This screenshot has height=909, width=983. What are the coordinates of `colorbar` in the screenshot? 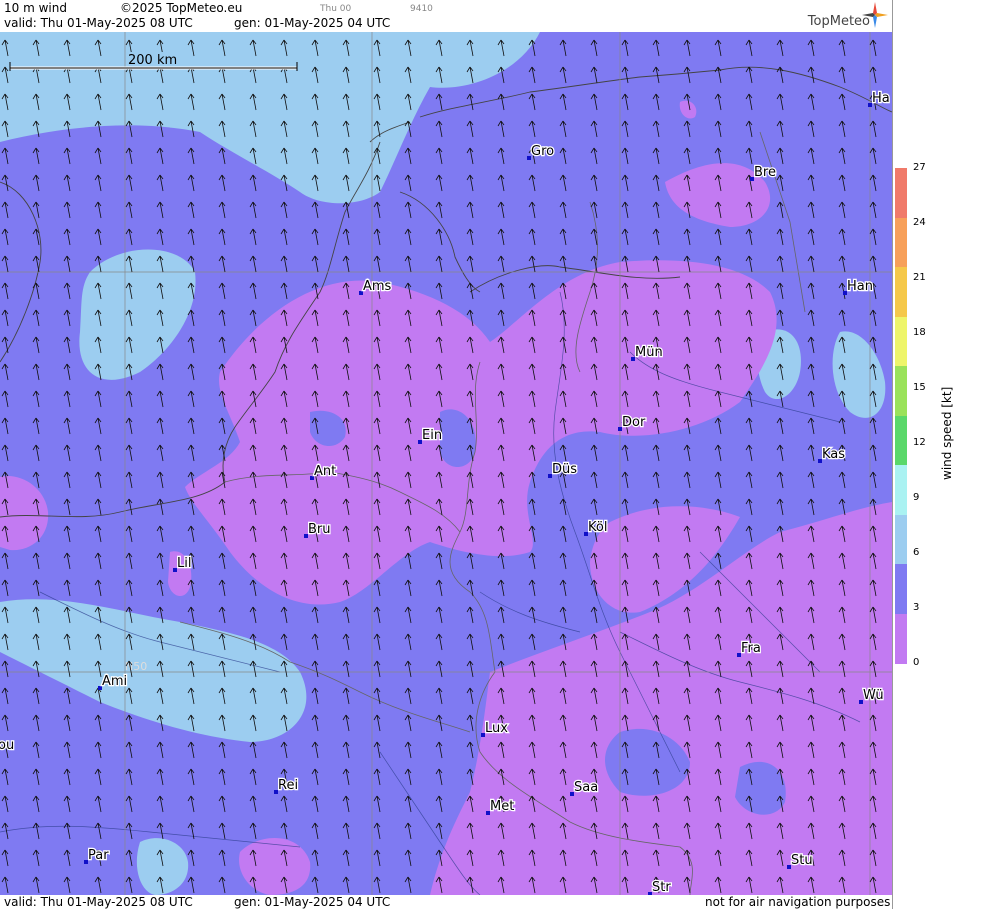 It's located at (901, 416).